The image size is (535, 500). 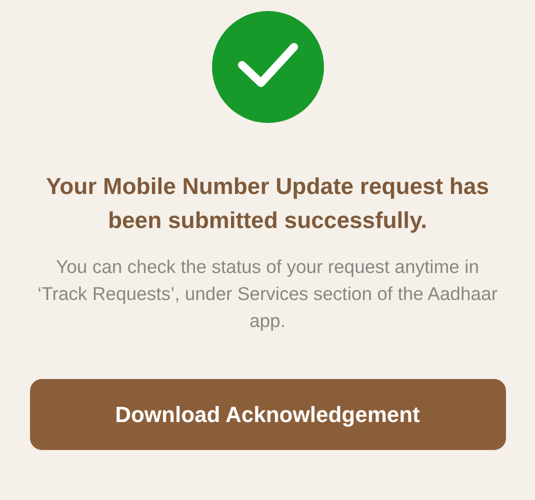 I want to click on success-title: Your Mobile Number Update request has been submitted successfully., so click(x=267, y=203).